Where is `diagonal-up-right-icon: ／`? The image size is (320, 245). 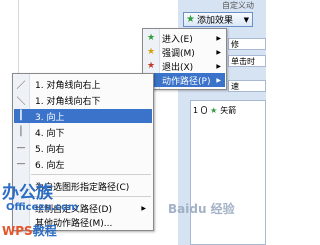
diagonal-up-right-icon: ／ is located at coordinates (21, 85).